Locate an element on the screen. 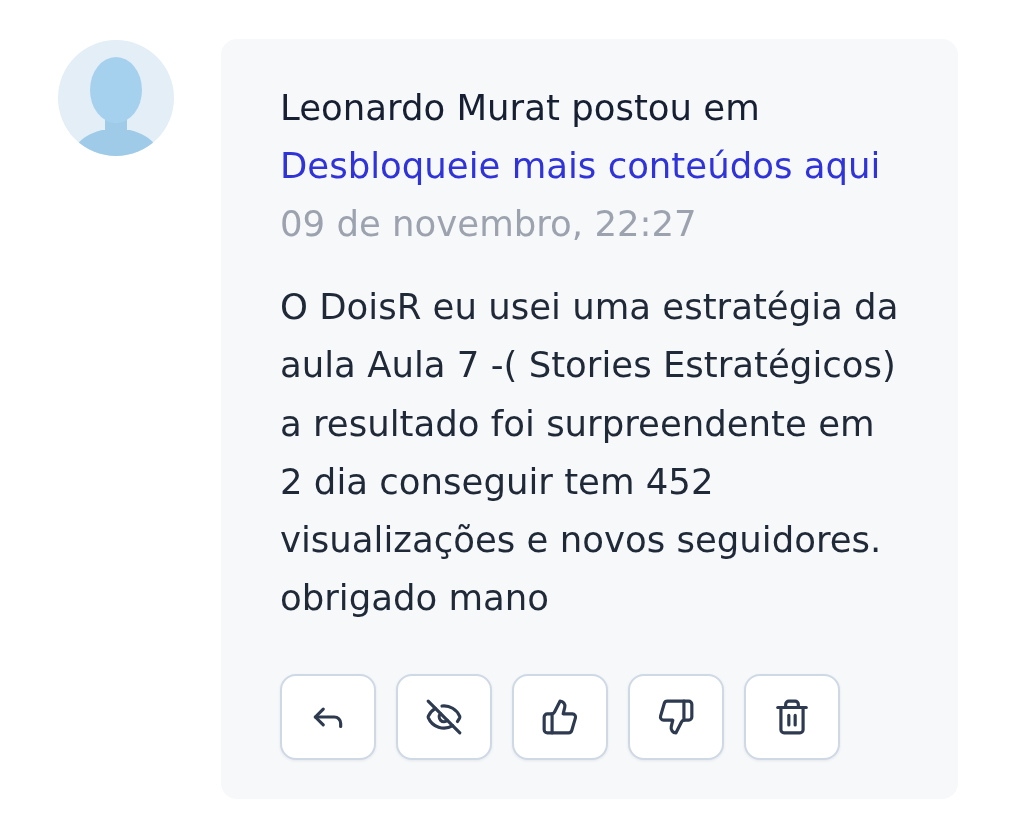 This screenshot has height=824, width=1024. thumbs-down-icon is located at coordinates (676, 716).